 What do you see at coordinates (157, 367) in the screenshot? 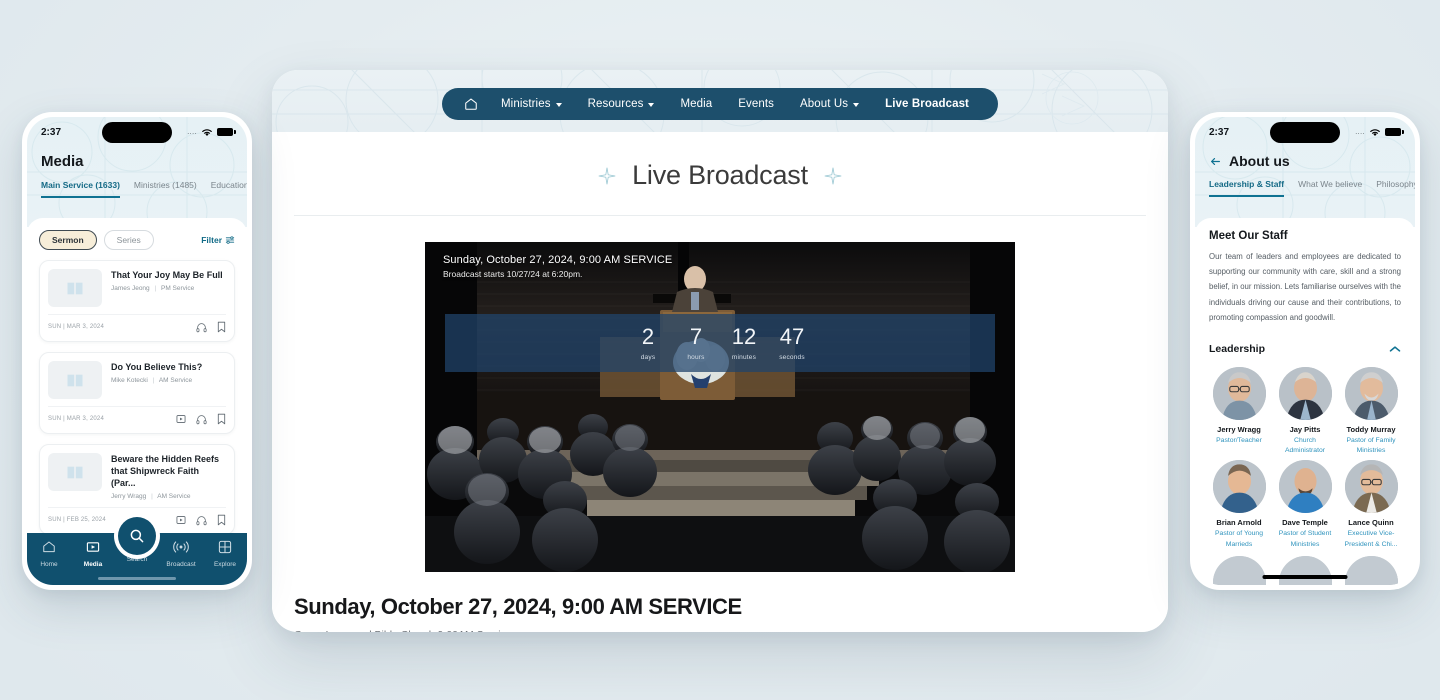
I see `card-title: Do You Believe This?` at bounding box center [157, 367].